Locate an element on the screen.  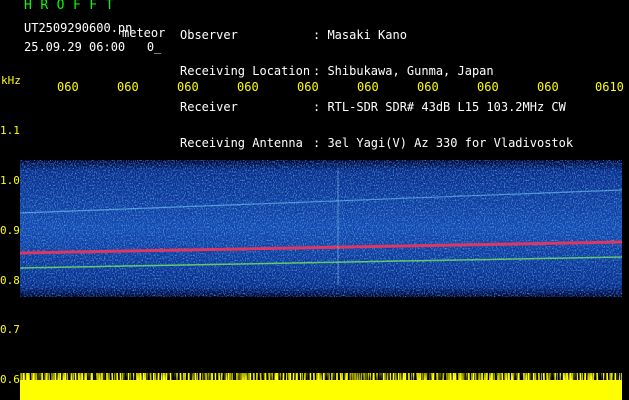
time-tick-label: 0610 is located at coordinates (609, 87).